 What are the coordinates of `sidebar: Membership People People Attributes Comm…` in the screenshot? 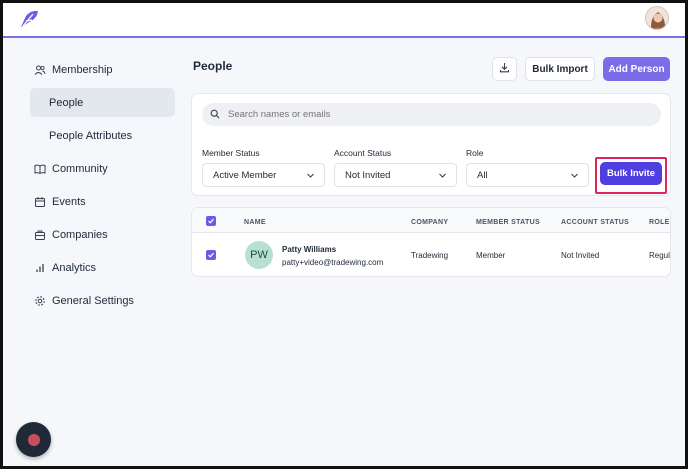 It's located at (102, 187).